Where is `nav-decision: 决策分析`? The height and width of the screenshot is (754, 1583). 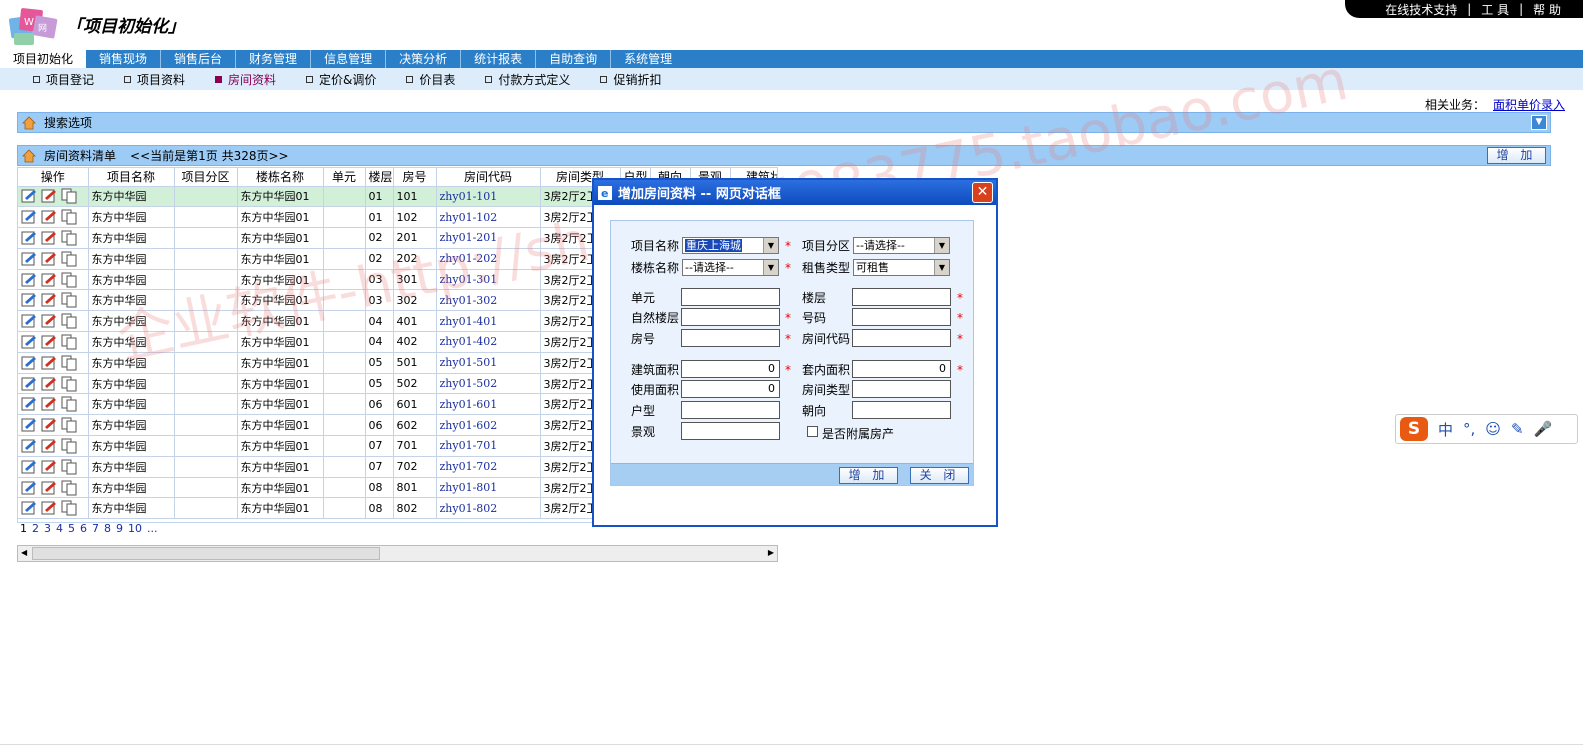 nav-decision: 决策分析 is located at coordinates (424, 59).